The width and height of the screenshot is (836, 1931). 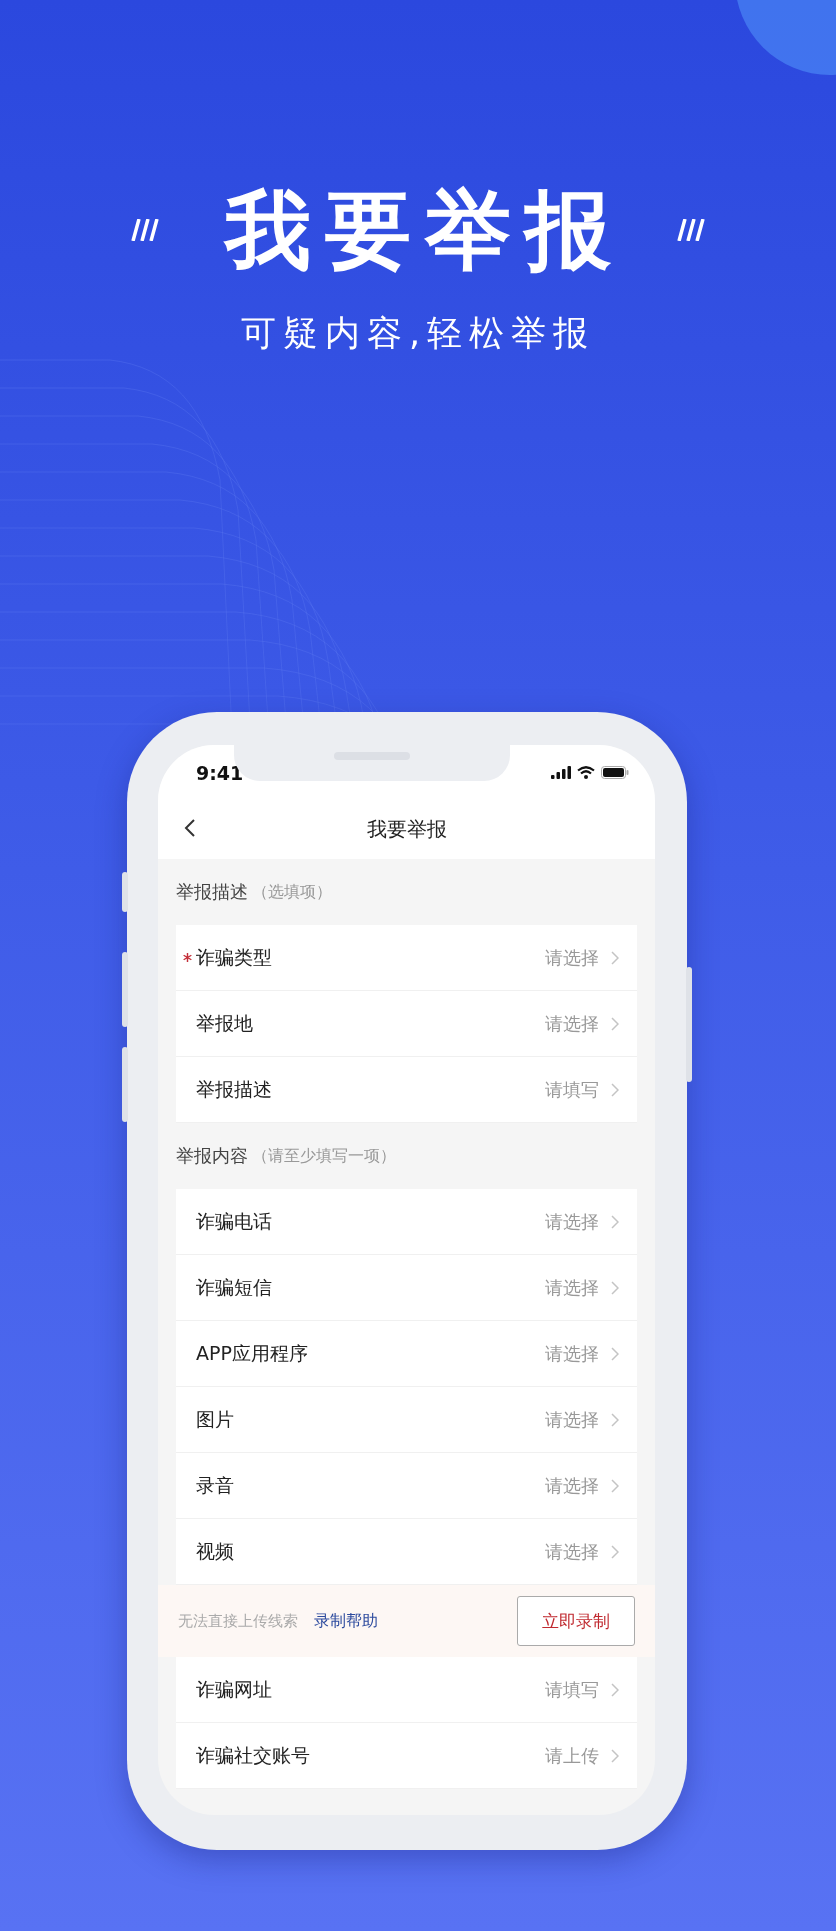 I want to click on back-chevron-icon, so click(x=190, y=828).